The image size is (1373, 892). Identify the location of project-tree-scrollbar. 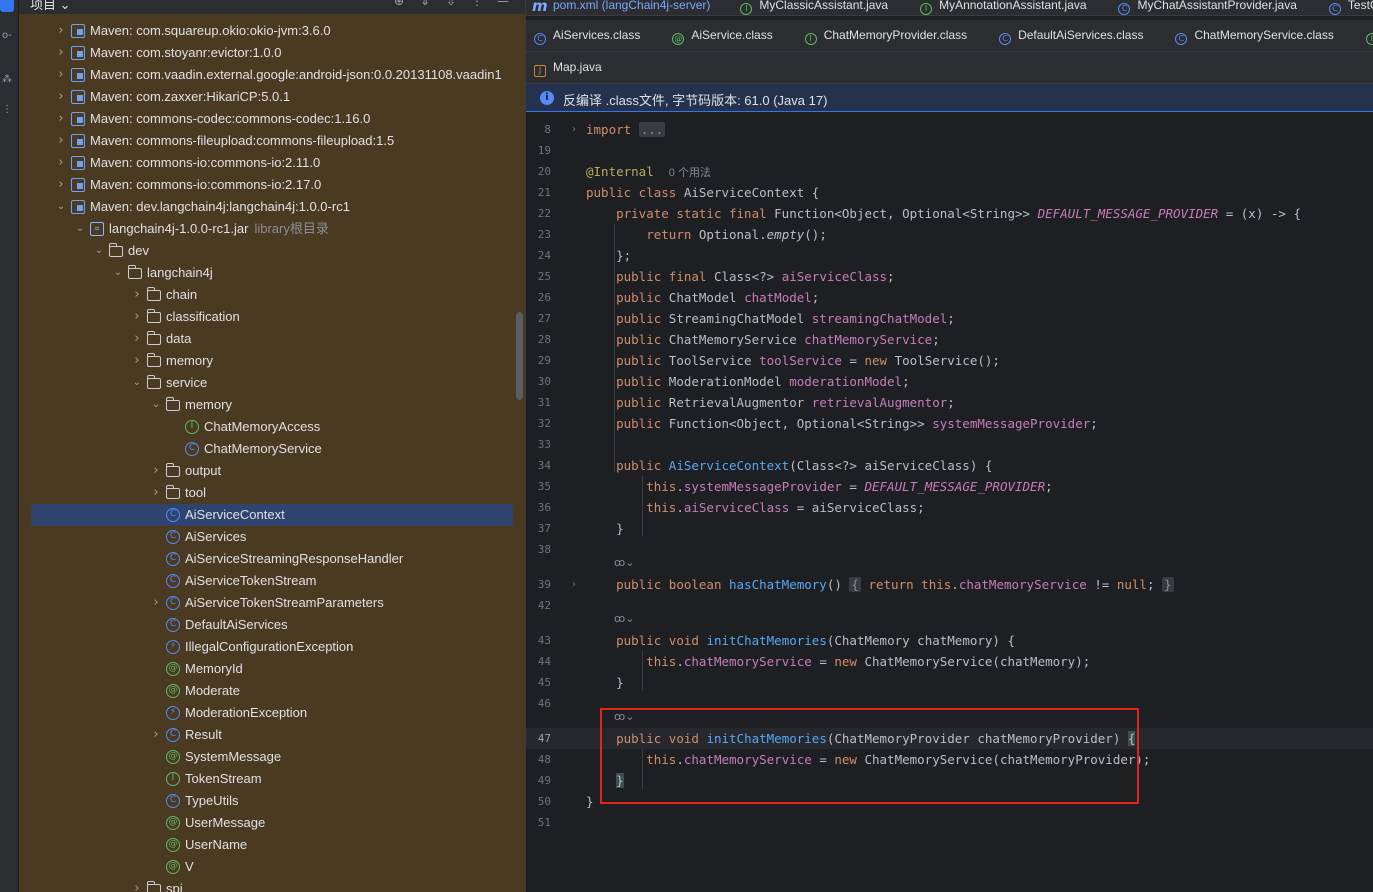
(519, 356).